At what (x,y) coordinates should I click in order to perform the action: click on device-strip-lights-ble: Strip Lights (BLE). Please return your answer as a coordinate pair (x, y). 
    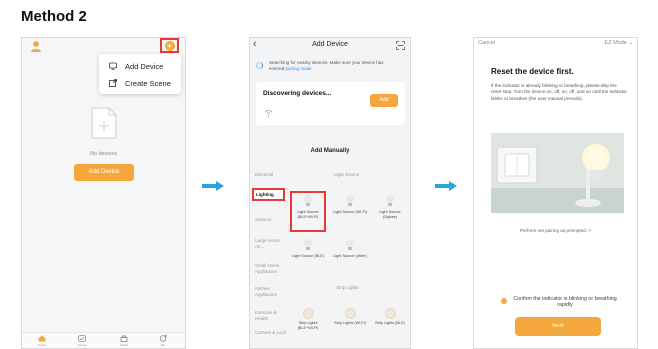
    Looking at the image, I should click on (390, 317).